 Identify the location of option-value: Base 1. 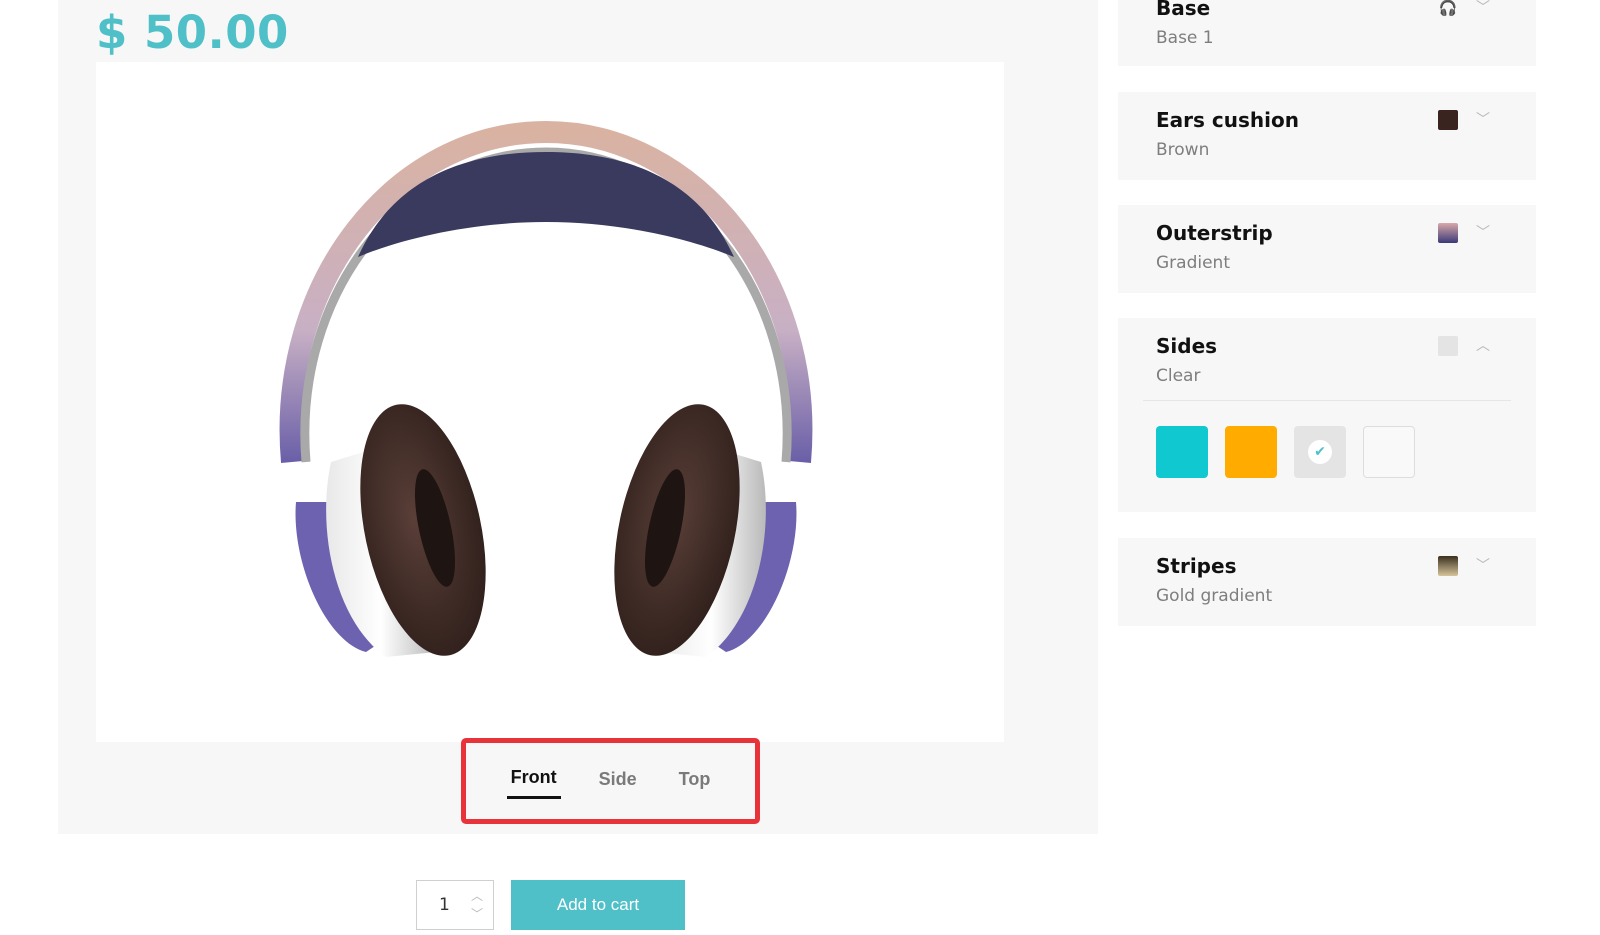
(1185, 38).